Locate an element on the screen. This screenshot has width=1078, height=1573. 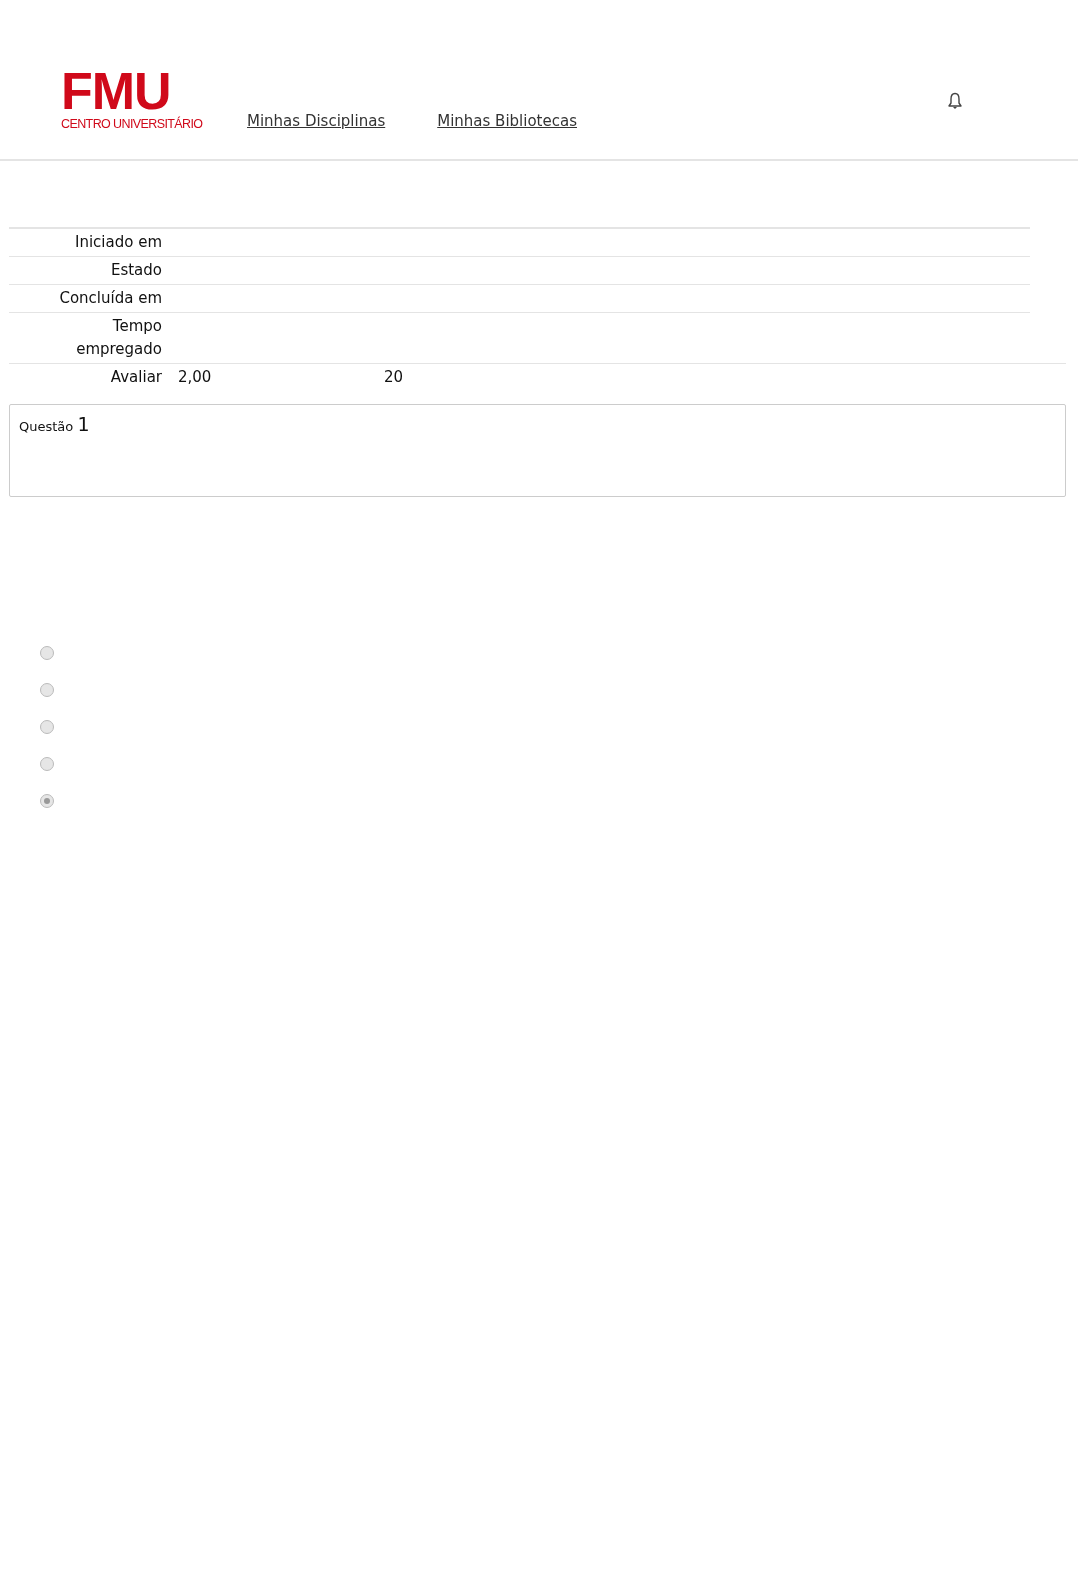
summary-value: 2,00 is located at coordinates (195, 377).